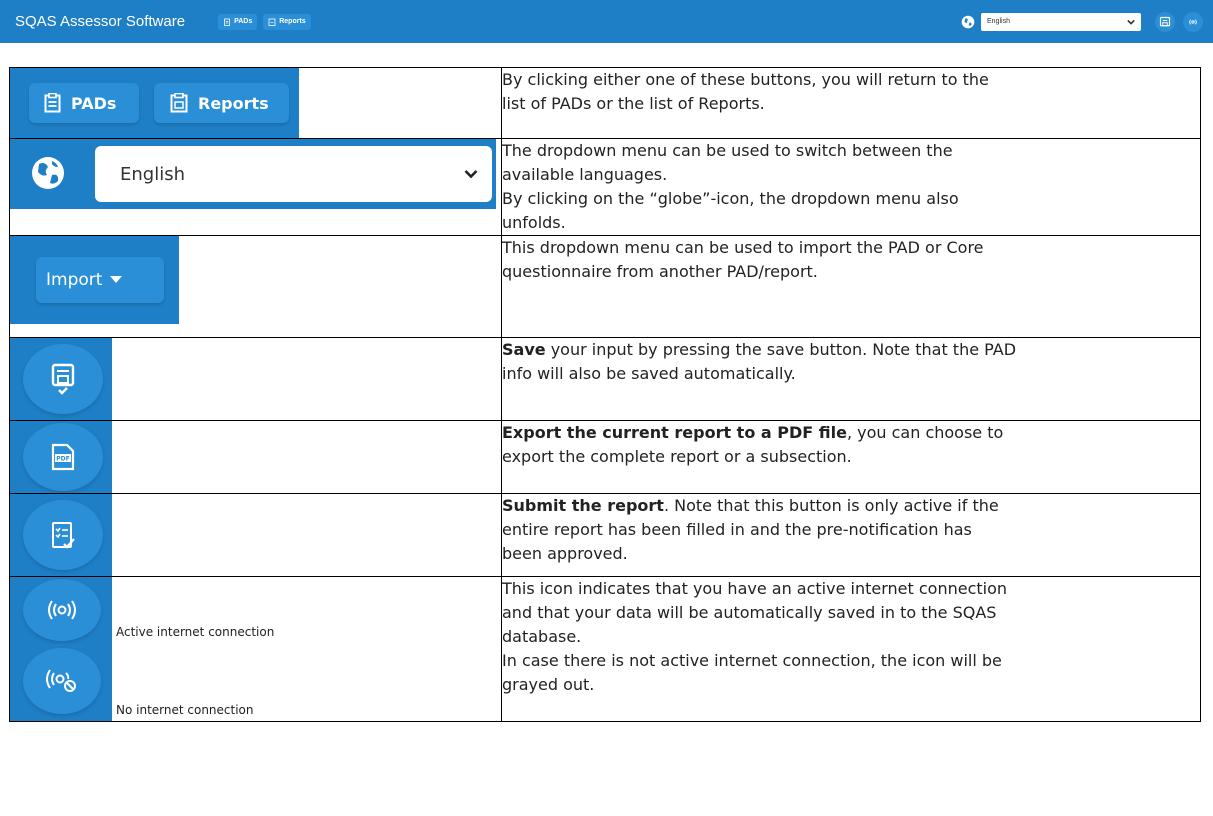  What do you see at coordinates (255, 286) in the screenshot?
I see `illustration-cell: Import` at bounding box center [255, 286].